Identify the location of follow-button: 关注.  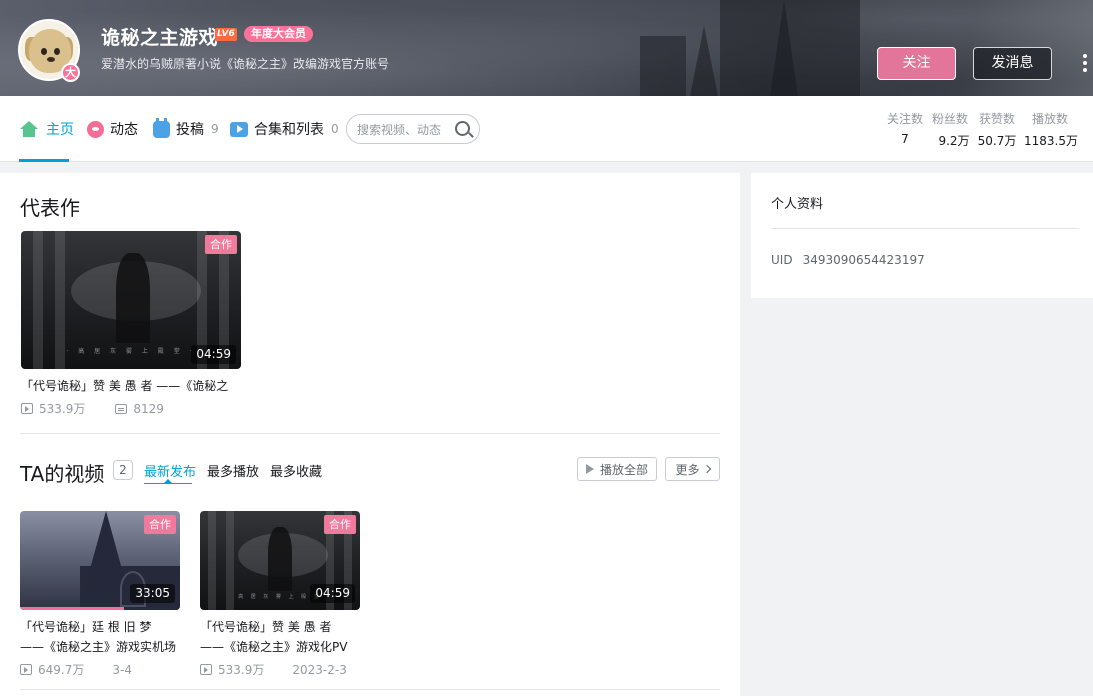
(916, 63).